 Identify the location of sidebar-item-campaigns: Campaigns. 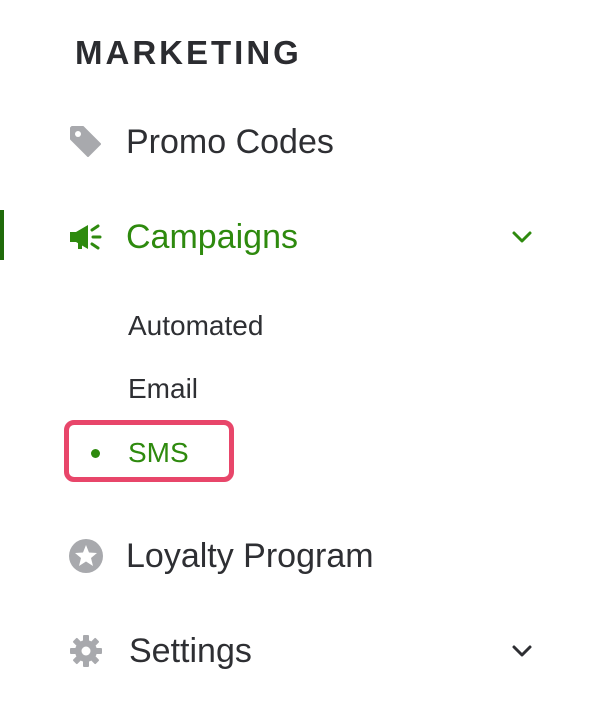
(295, 237).